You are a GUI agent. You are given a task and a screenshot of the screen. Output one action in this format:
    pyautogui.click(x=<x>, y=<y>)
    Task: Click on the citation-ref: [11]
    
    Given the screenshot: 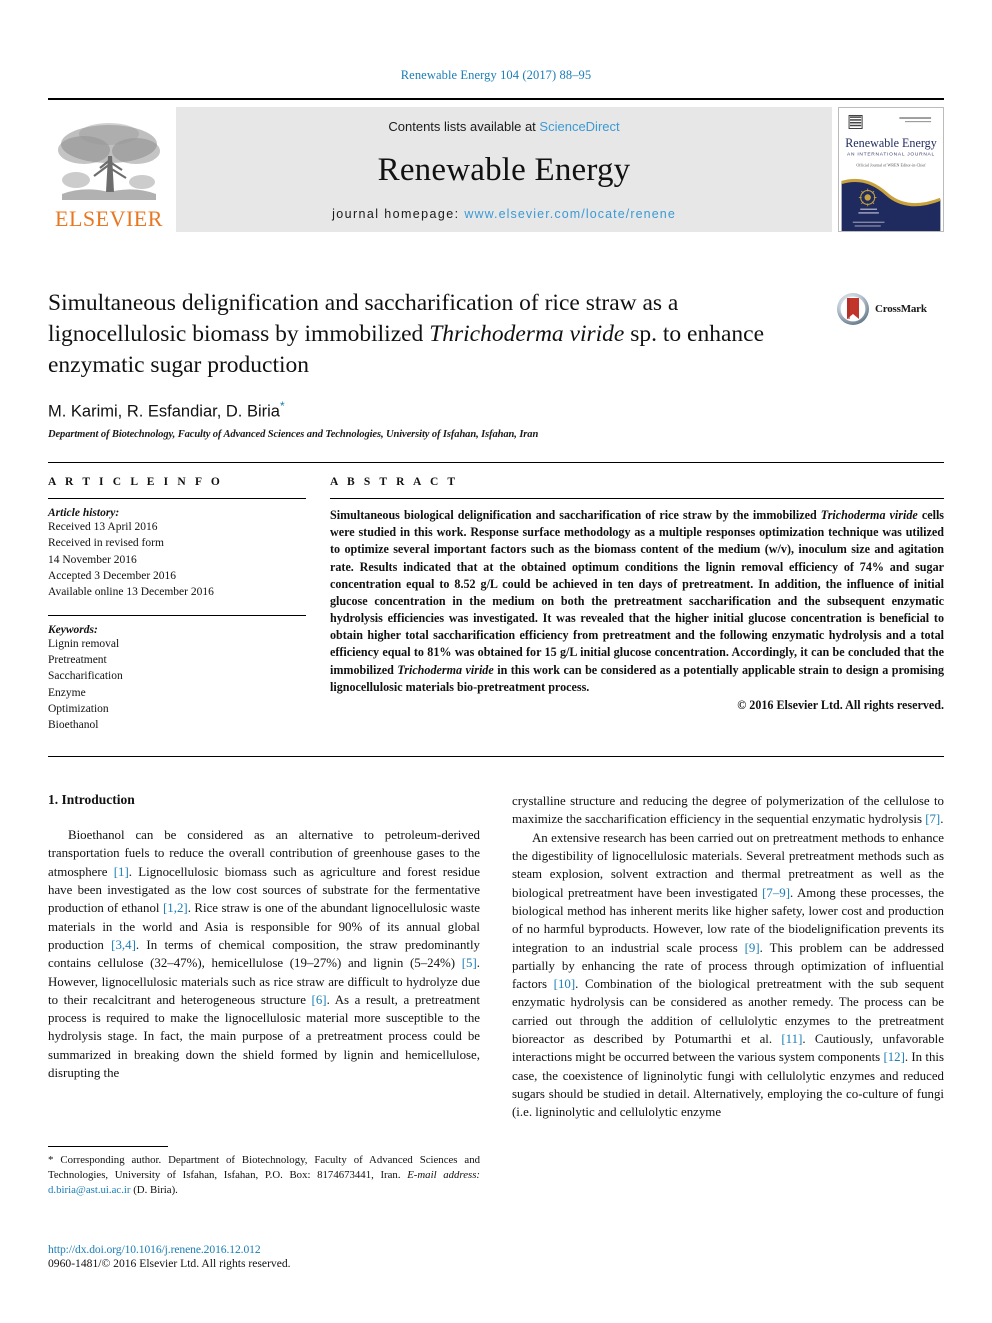 What is the action you would take?
    pyautogui.click(x=791, y=1039)
    